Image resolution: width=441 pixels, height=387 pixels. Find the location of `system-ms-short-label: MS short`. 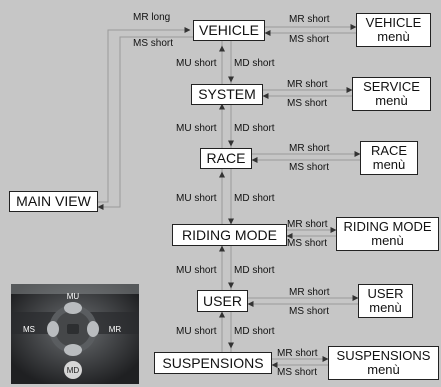

system-ms-short-label: MS short is located at coordinates (307, 103).